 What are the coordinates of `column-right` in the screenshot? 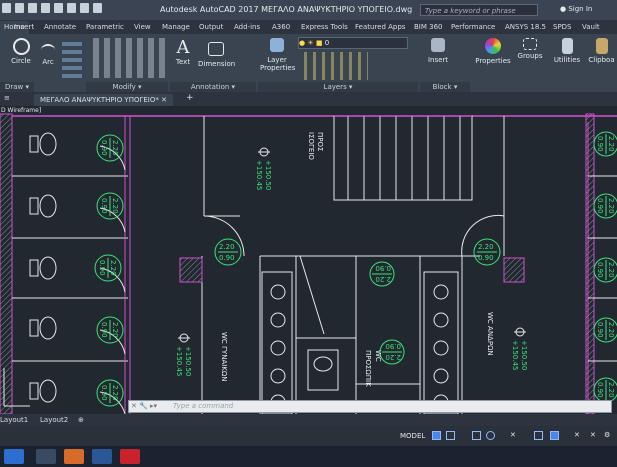 It's located at (514, 270).